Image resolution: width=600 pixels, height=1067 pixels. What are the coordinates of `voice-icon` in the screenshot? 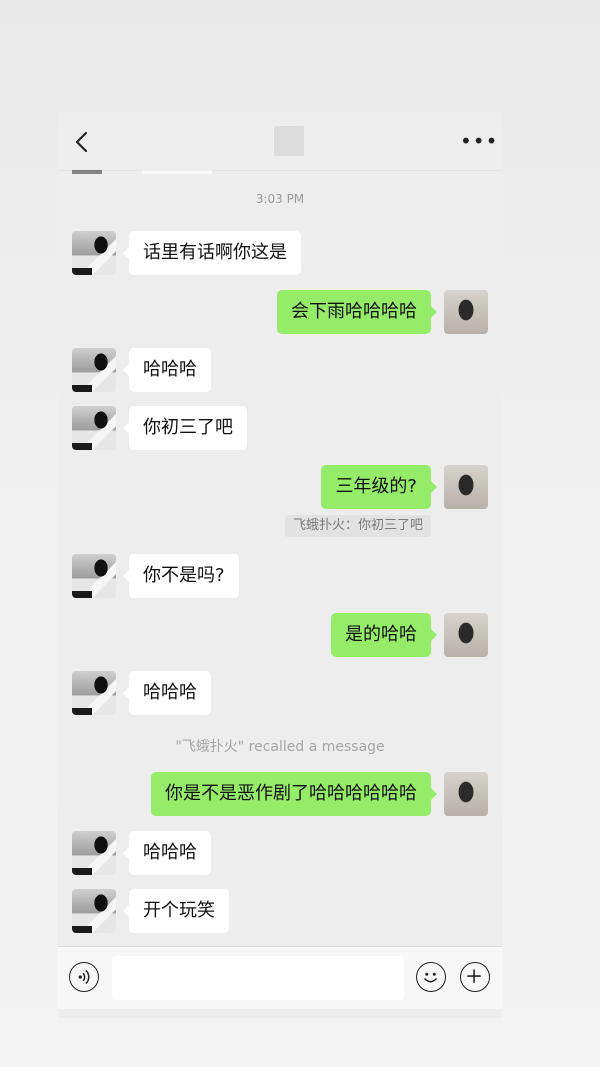 It's located at (84, 977).